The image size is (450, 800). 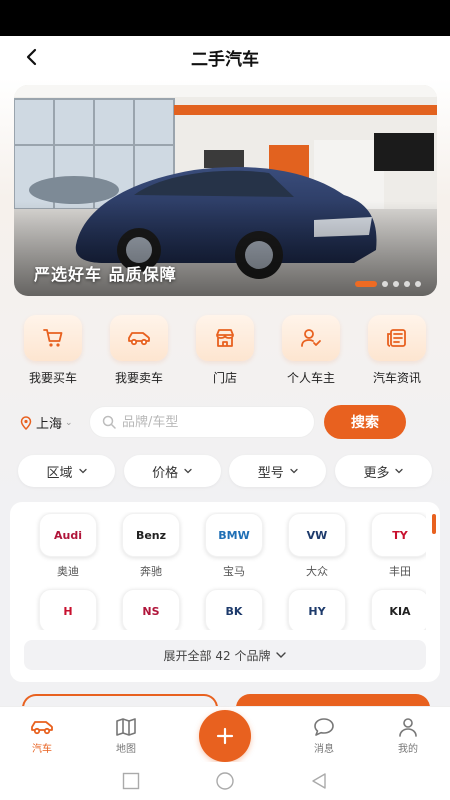 I want to click on carousel-dot-active, so click(x=366, y=284).